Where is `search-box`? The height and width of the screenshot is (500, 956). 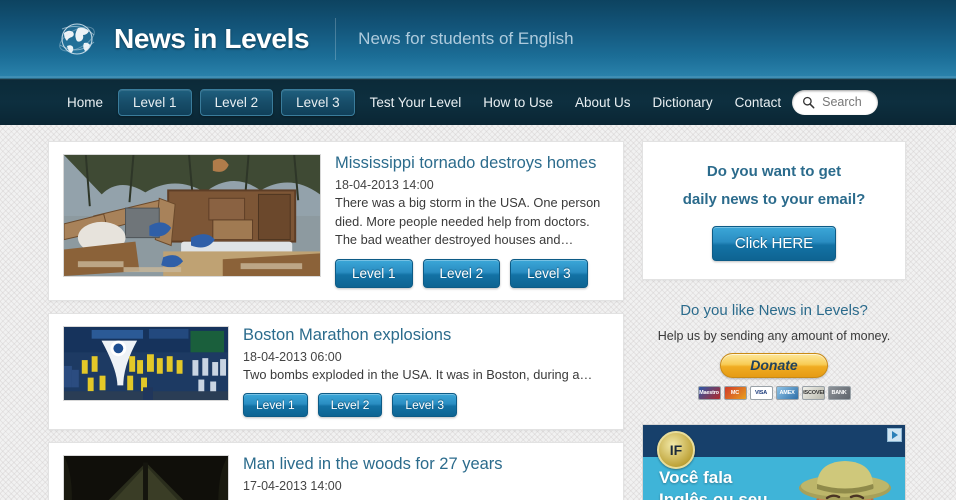
search-box is located at coordinates (835, 102).